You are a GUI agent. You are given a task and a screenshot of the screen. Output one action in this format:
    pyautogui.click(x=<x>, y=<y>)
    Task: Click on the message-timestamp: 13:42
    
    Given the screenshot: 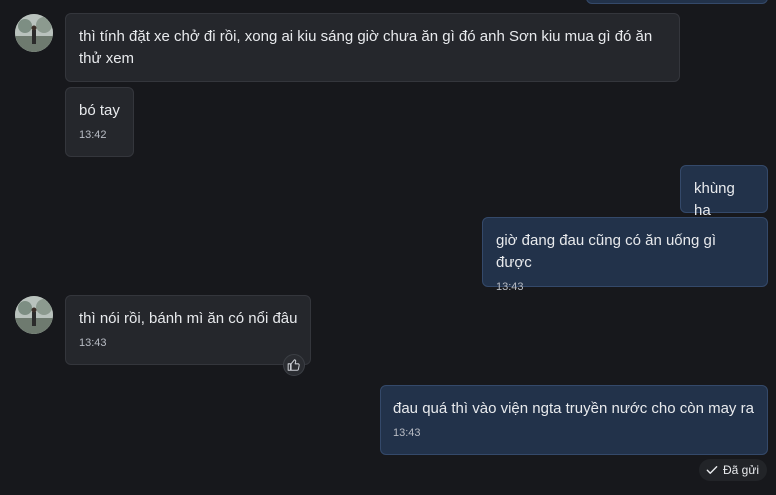 What is the action you would take?
    pyautogui.click(x=93, y=135)
    